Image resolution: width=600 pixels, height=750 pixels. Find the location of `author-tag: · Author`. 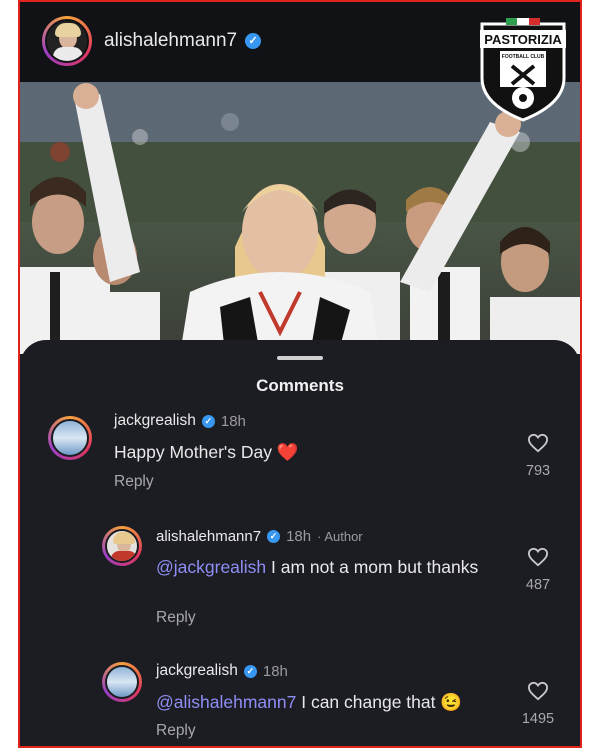

author-tag: · Author is located at coordinates (340, 536).